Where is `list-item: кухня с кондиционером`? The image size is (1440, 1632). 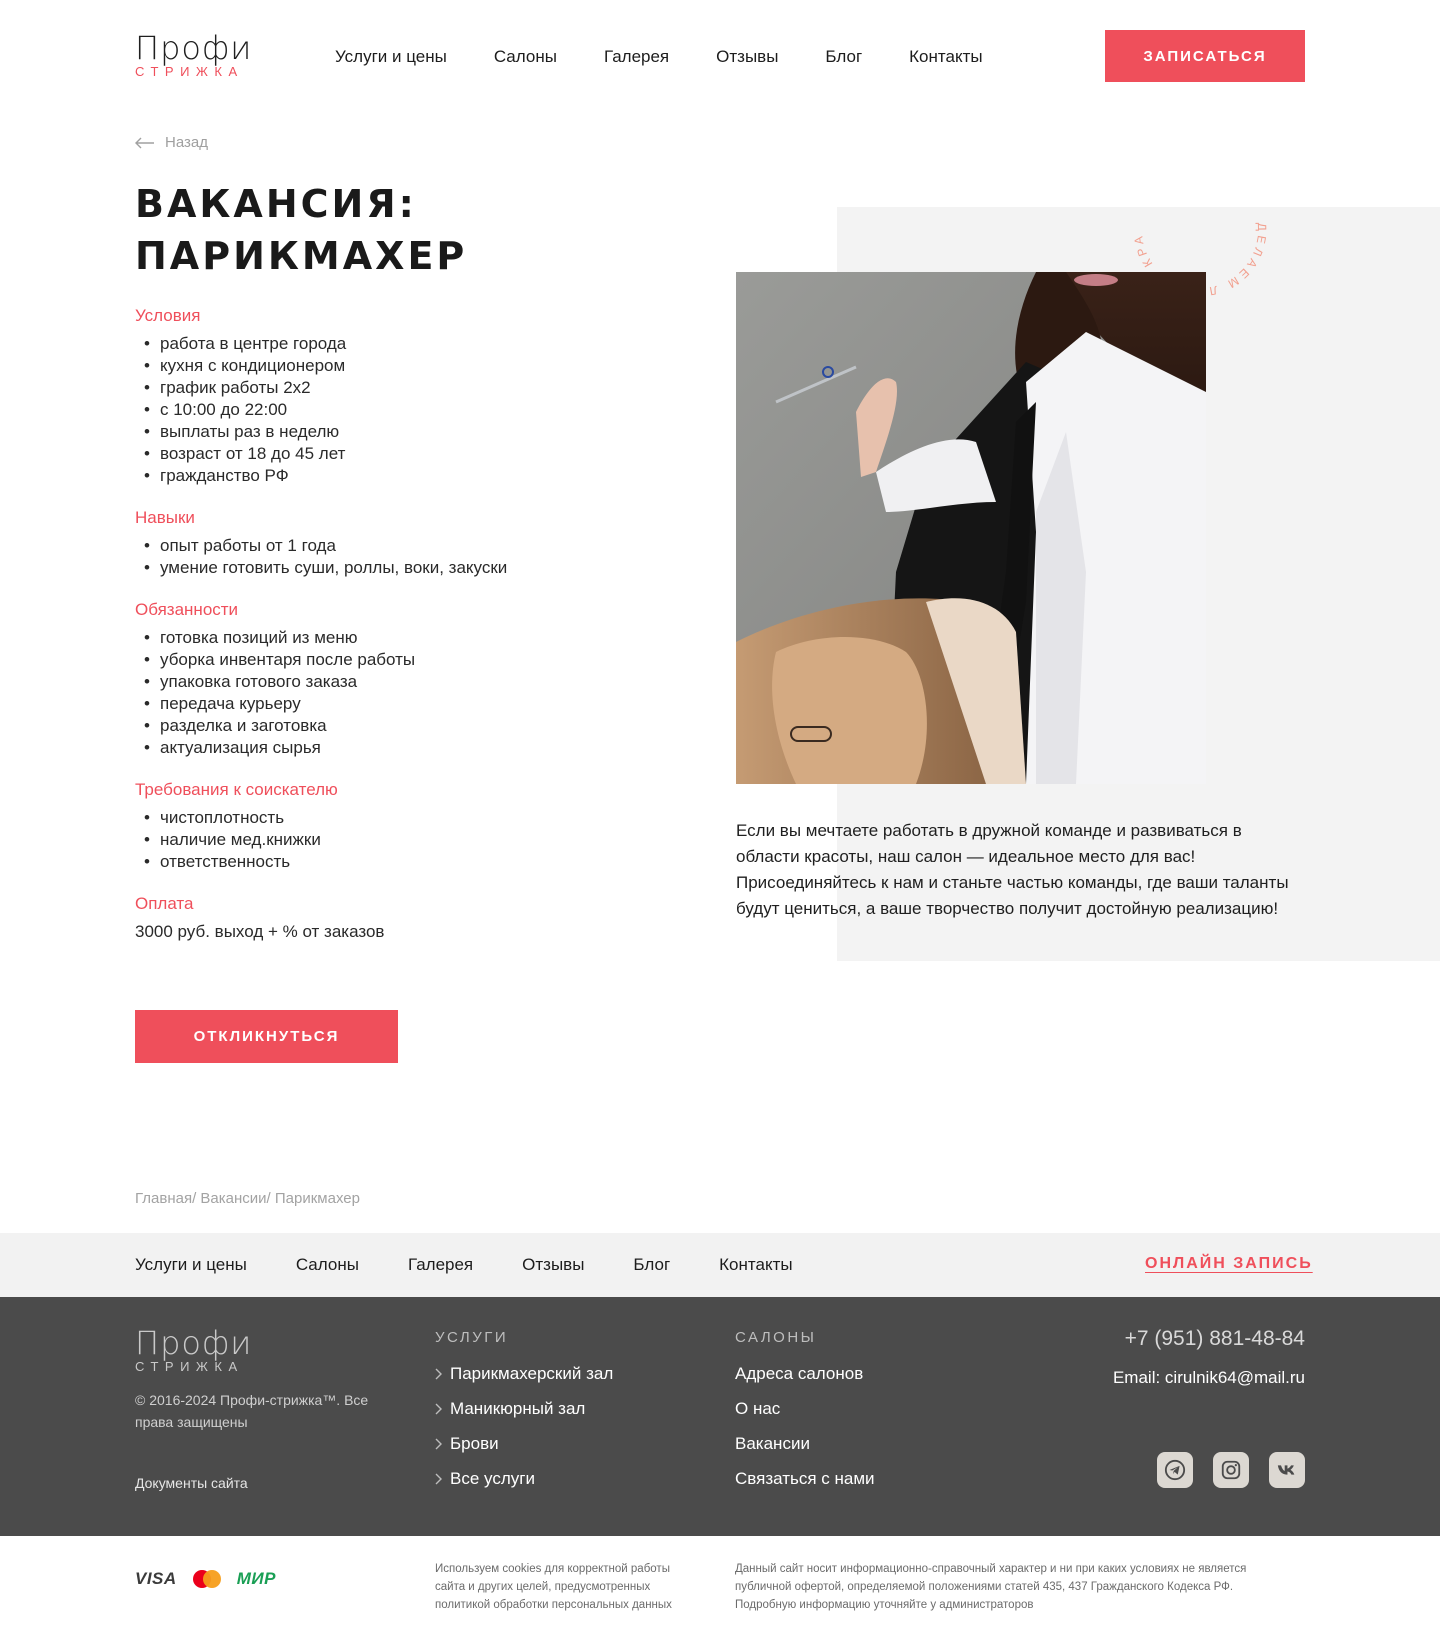
list-item: кухня с кондиционером is located at coordinates (415, 366).